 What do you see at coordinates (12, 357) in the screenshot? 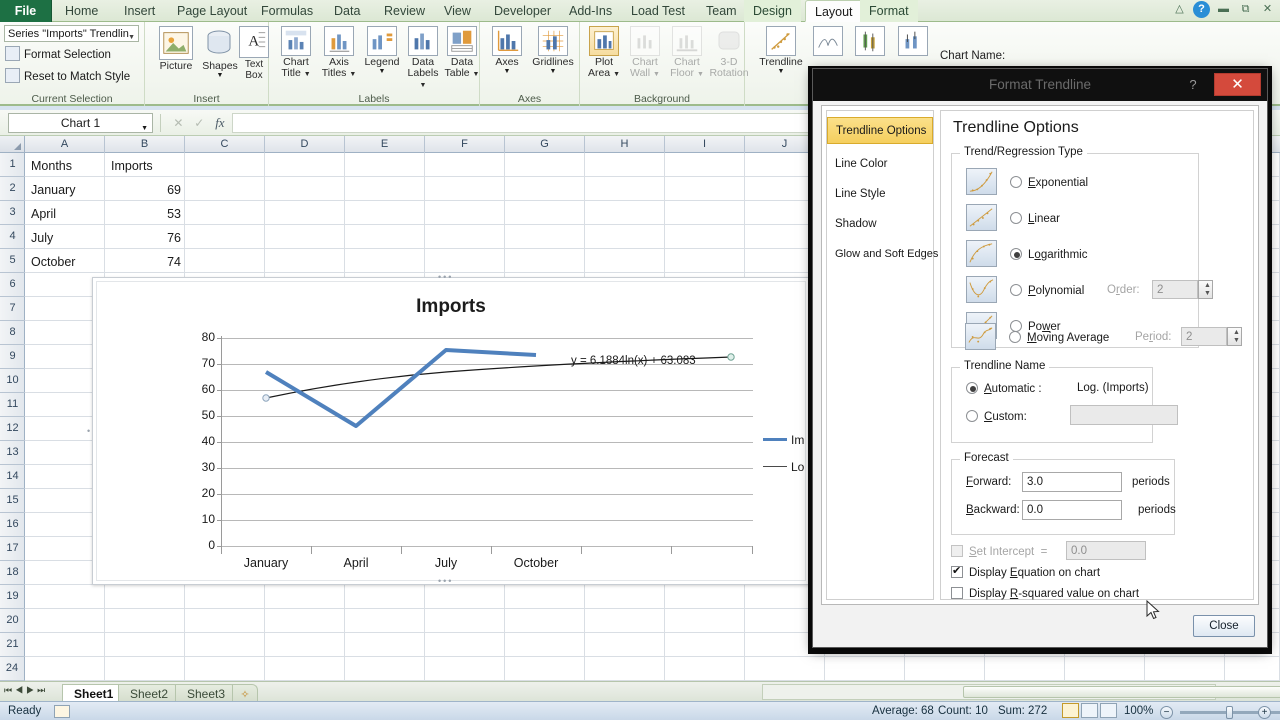
I see `row-header-9: 9` at bounding box center [12, 357].